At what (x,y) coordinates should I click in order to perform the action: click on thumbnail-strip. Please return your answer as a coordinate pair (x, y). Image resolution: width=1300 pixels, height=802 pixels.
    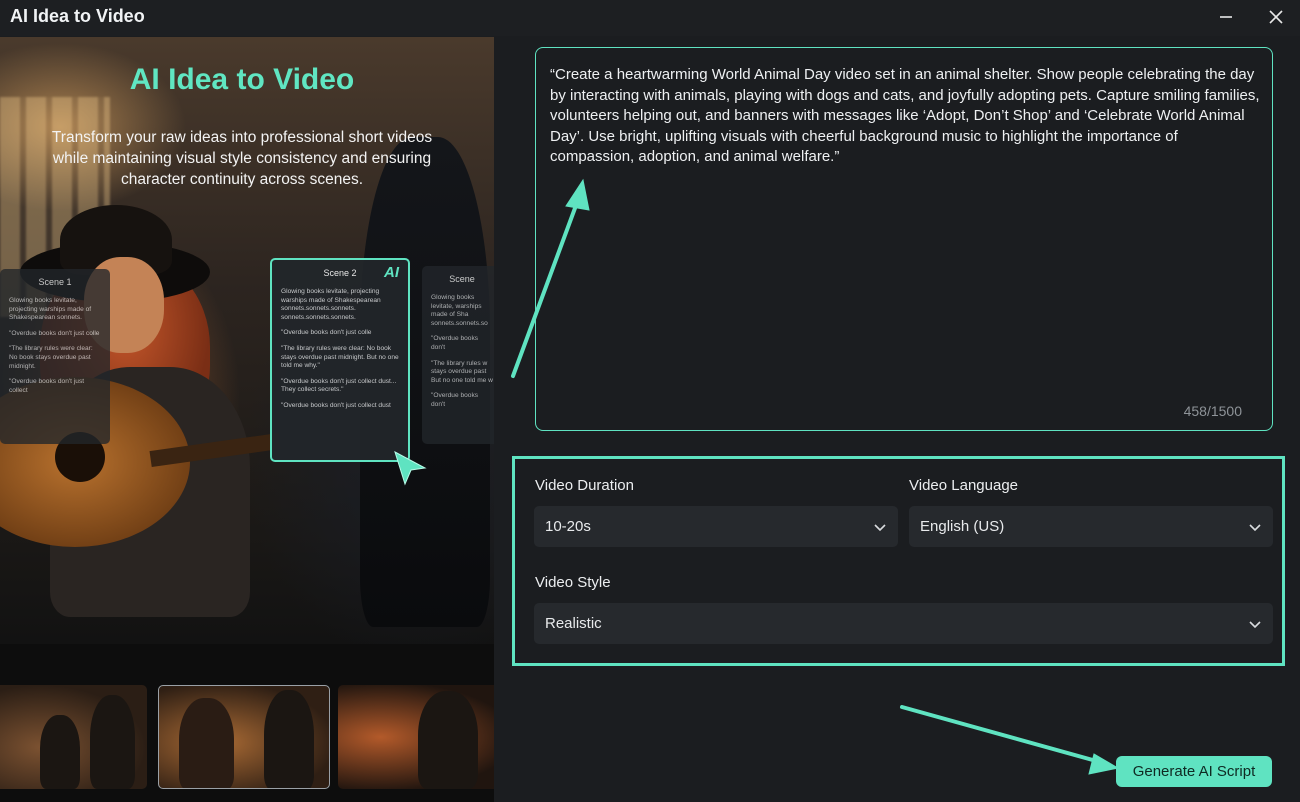
    Looking at the image, I should click on (247, 737).